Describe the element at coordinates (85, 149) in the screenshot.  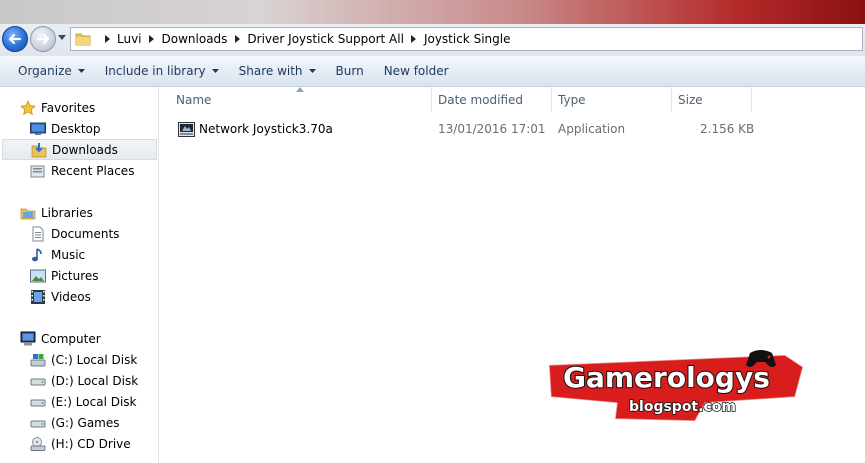
I see `sidebar-item-label: Downloads` at that location.